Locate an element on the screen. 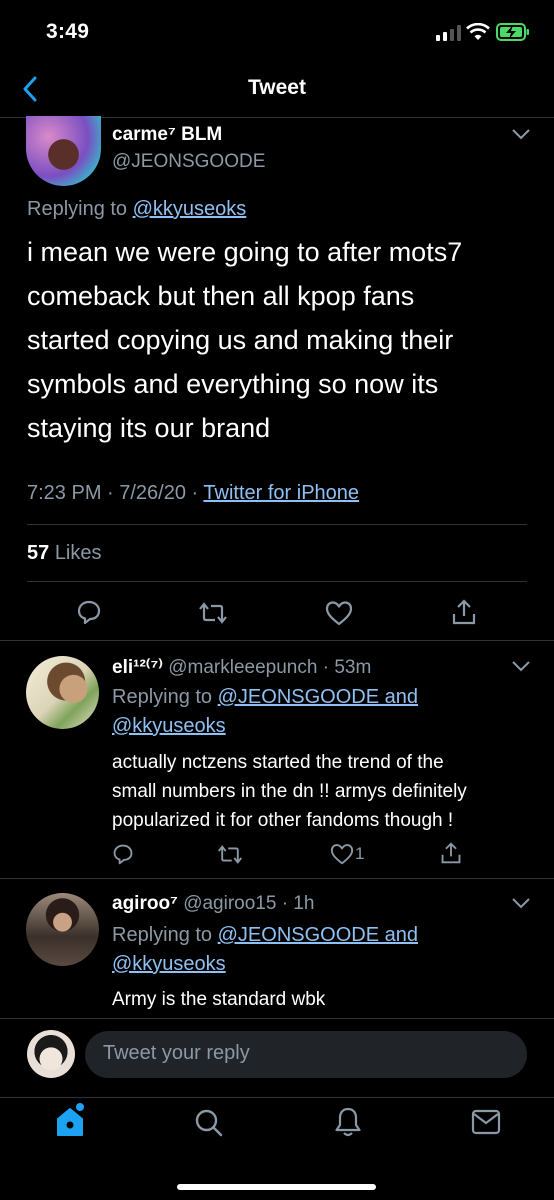  stats-divider is located at coordinates (277, 581).